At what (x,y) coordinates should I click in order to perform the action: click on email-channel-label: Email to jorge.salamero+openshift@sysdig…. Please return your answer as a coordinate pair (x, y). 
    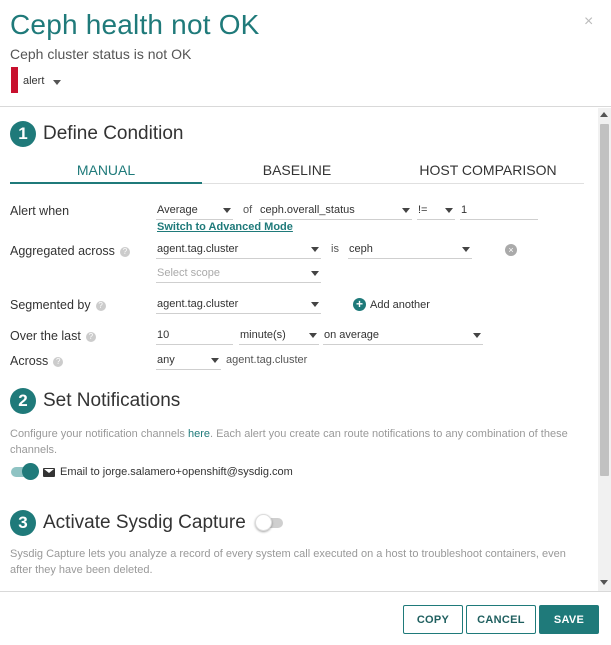
    Looking at the image, I should click on (176, 472).